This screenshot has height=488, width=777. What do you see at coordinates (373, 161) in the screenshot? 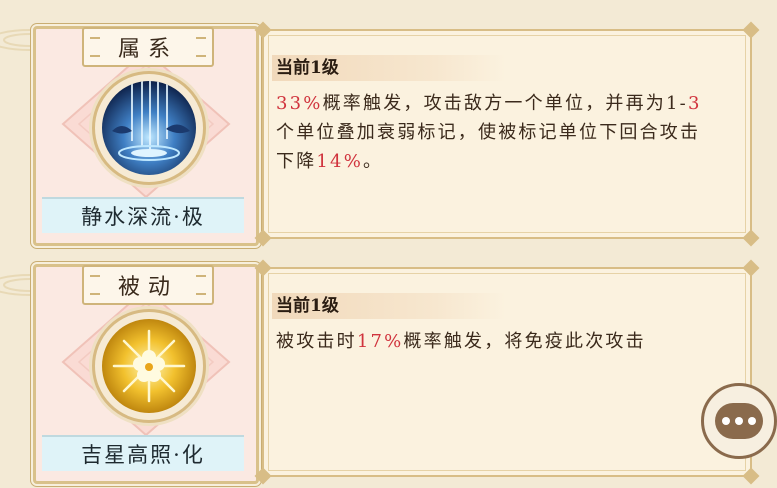
I see `desc-text: 。` at bounding box center [373, 161].